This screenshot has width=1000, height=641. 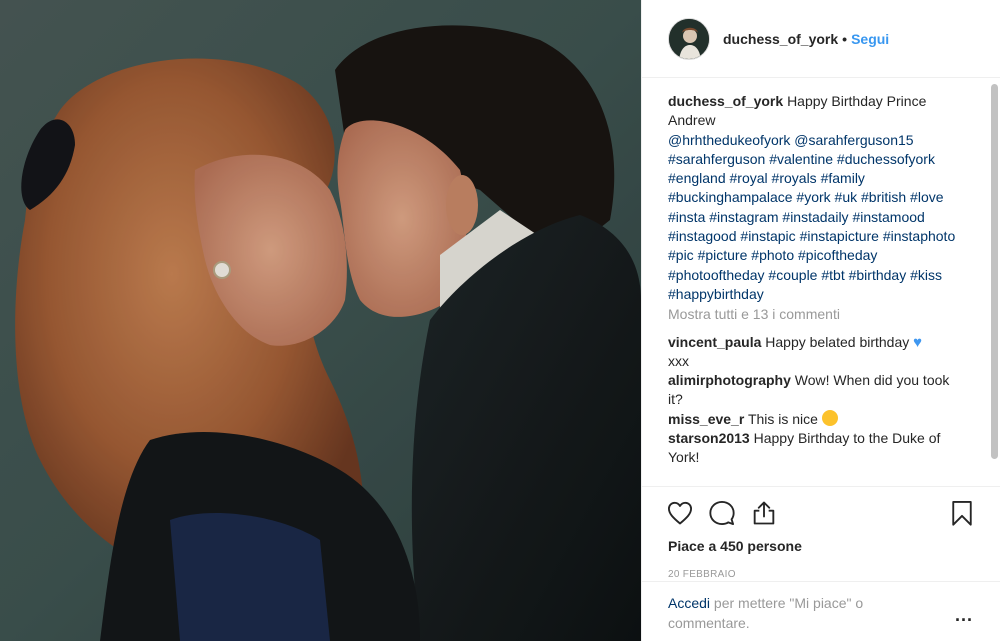 What do you see at coordinates (888, 217) in the screenshot?
I see `hashtag: #instamood` at bounding box center [888, 217].